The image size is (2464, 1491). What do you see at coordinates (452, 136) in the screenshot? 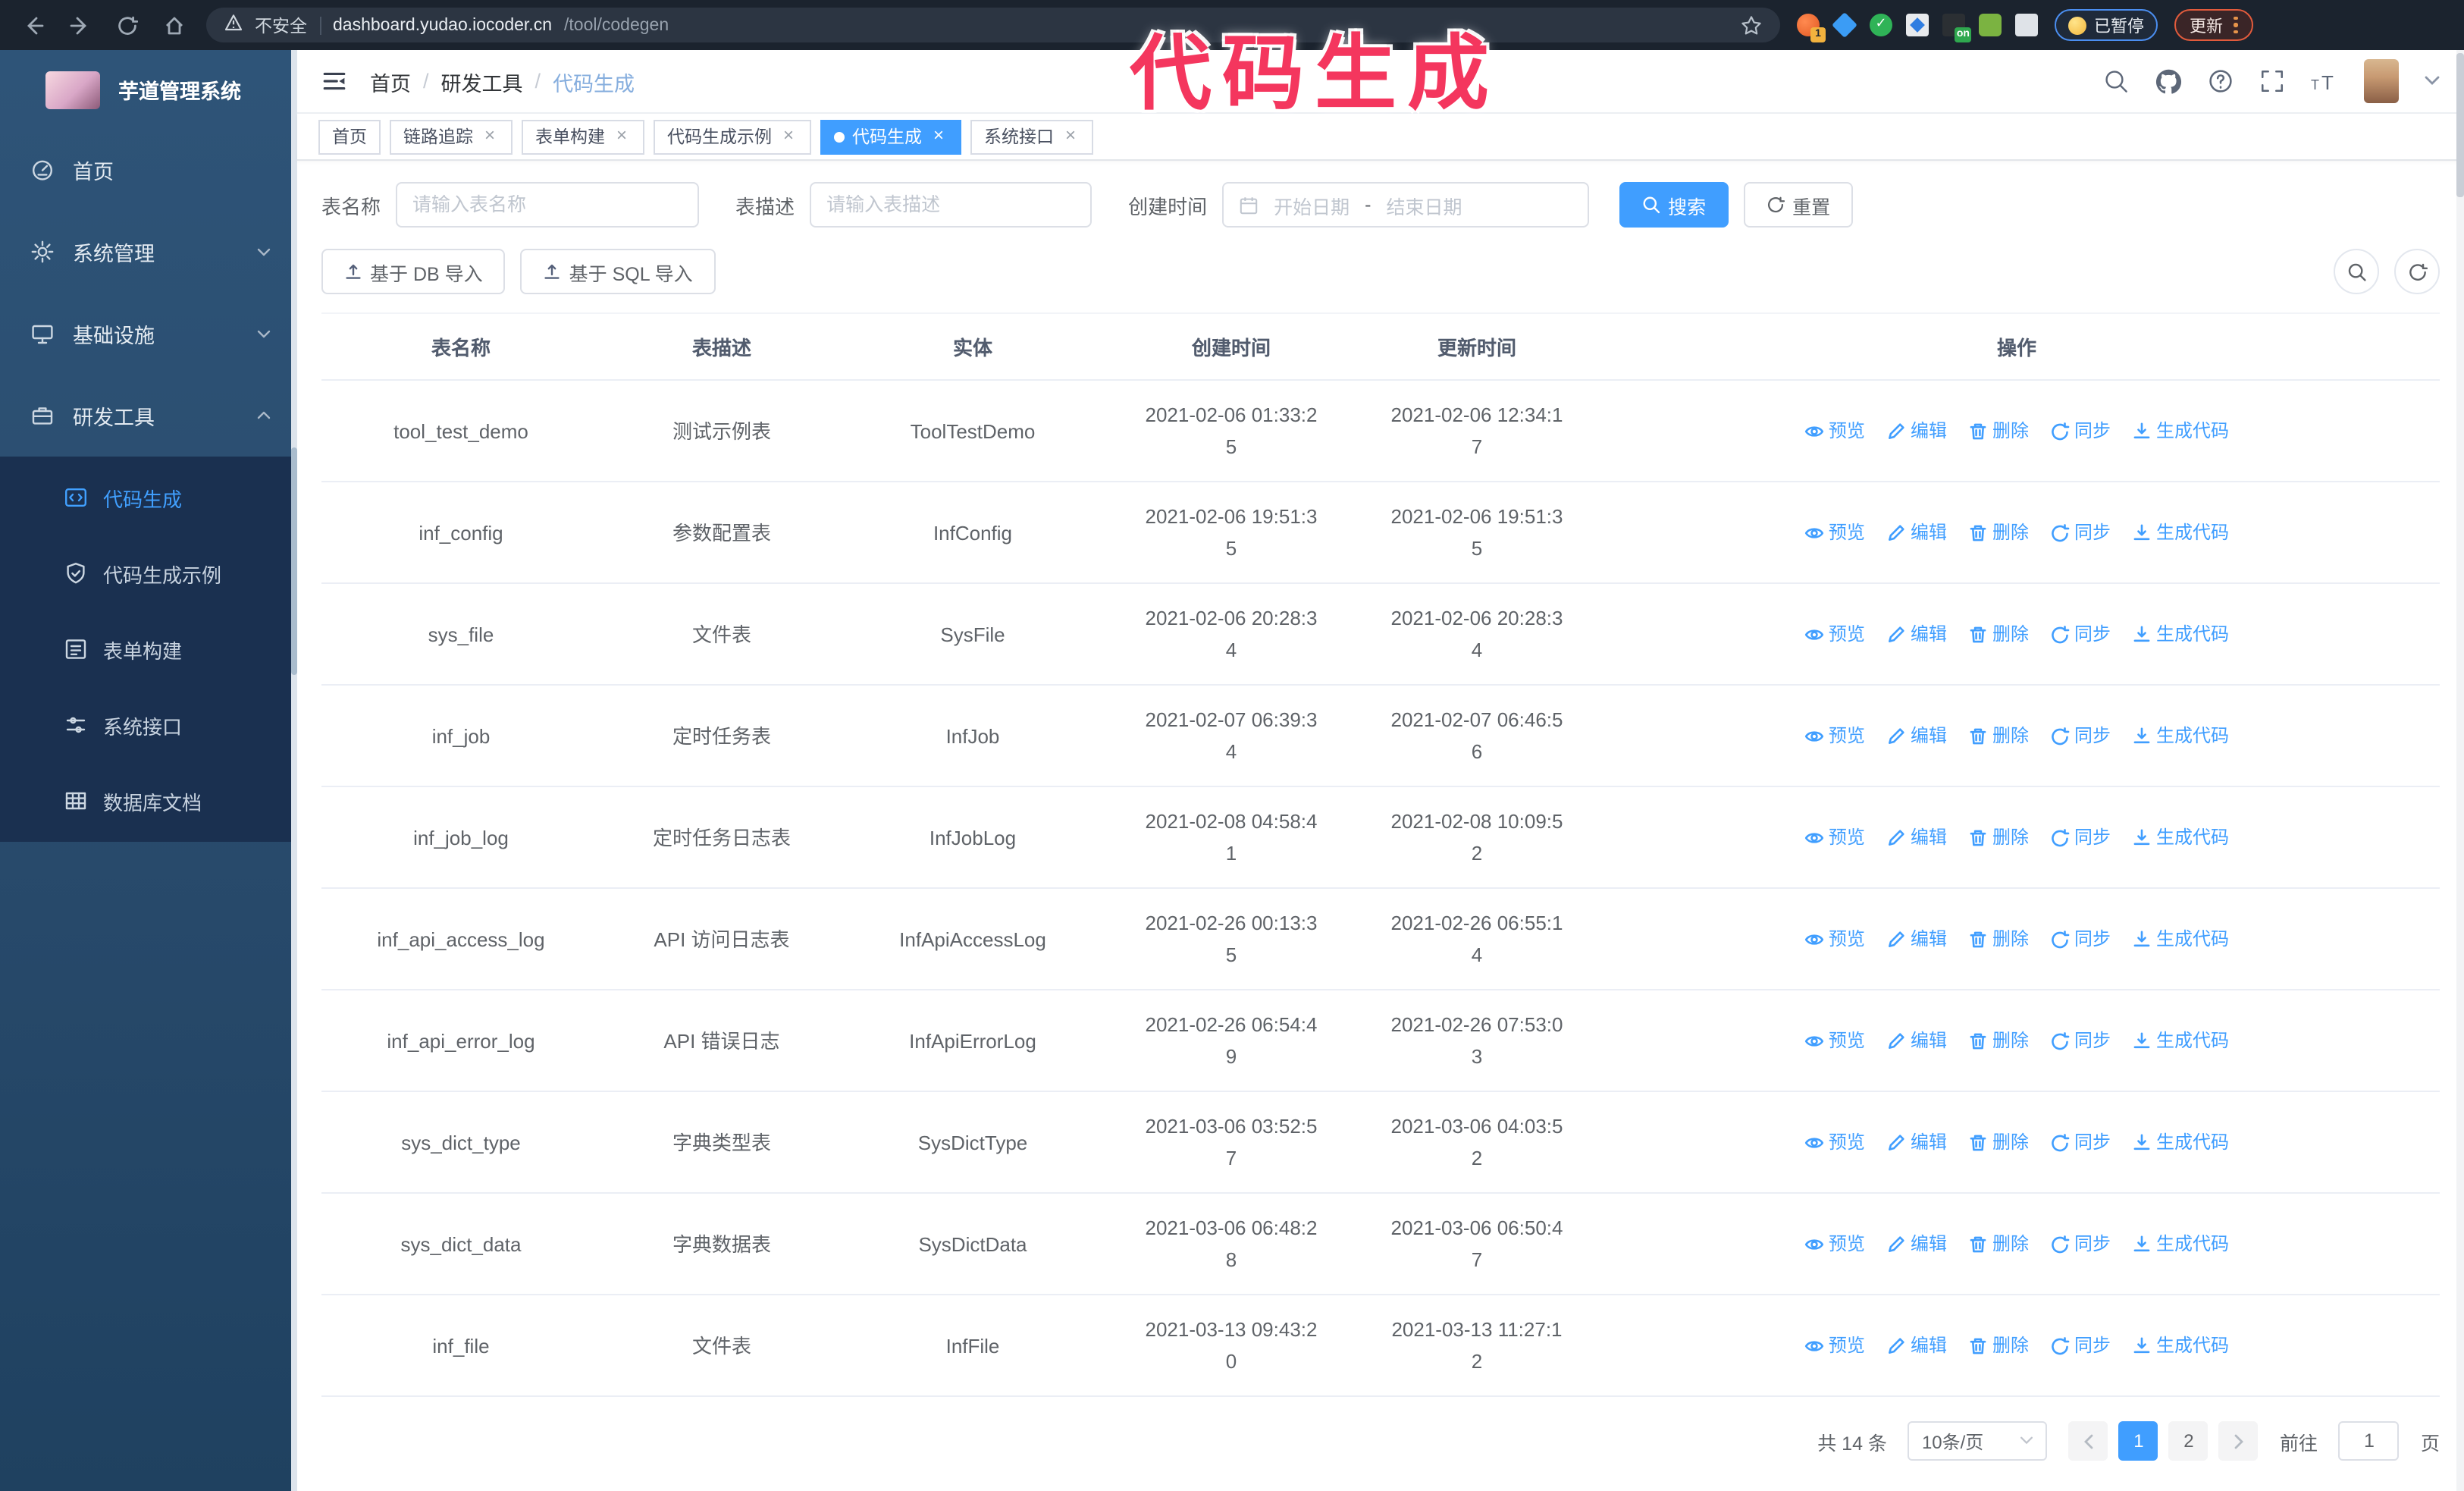
I see `tab-链路追踪: 链路追踪 ×` at bounding box center [452, 136].